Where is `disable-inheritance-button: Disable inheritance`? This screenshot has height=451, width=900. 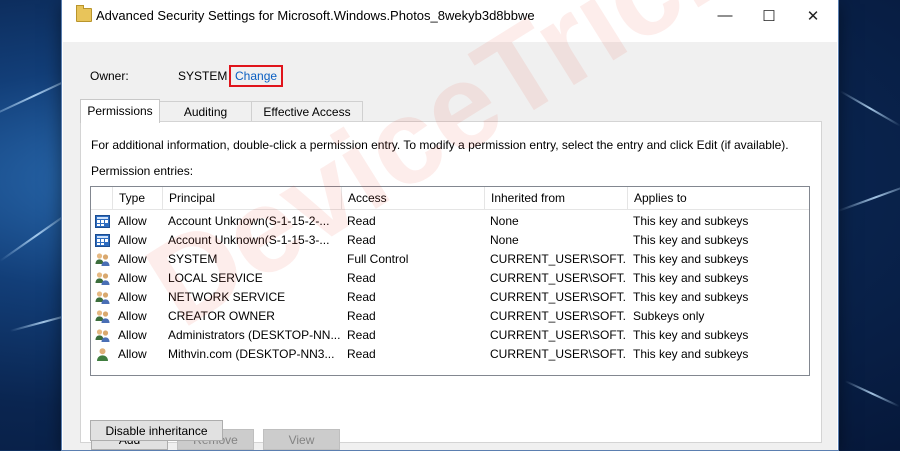 disable-inheritance-button: Disable inheritance is located at coordinates (156, 430).